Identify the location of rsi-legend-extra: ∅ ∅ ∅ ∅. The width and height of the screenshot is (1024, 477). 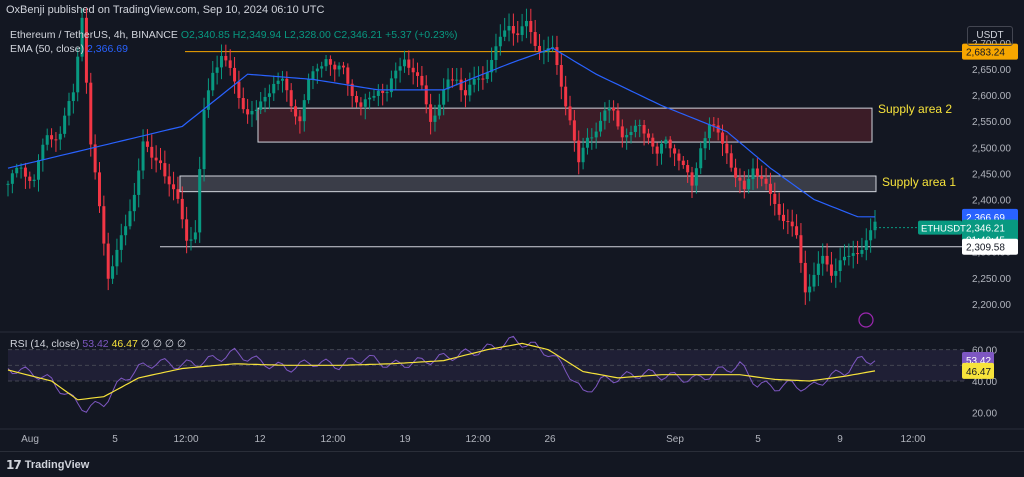
(163, 344).